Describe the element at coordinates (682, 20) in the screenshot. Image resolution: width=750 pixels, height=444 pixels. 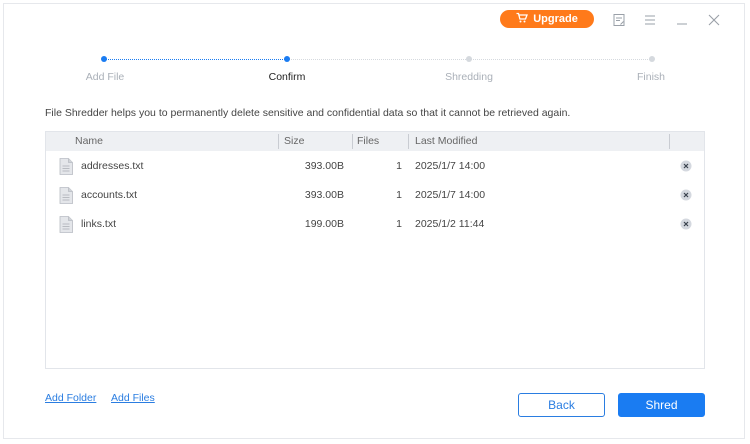
I see `minimize-icon` at that location.